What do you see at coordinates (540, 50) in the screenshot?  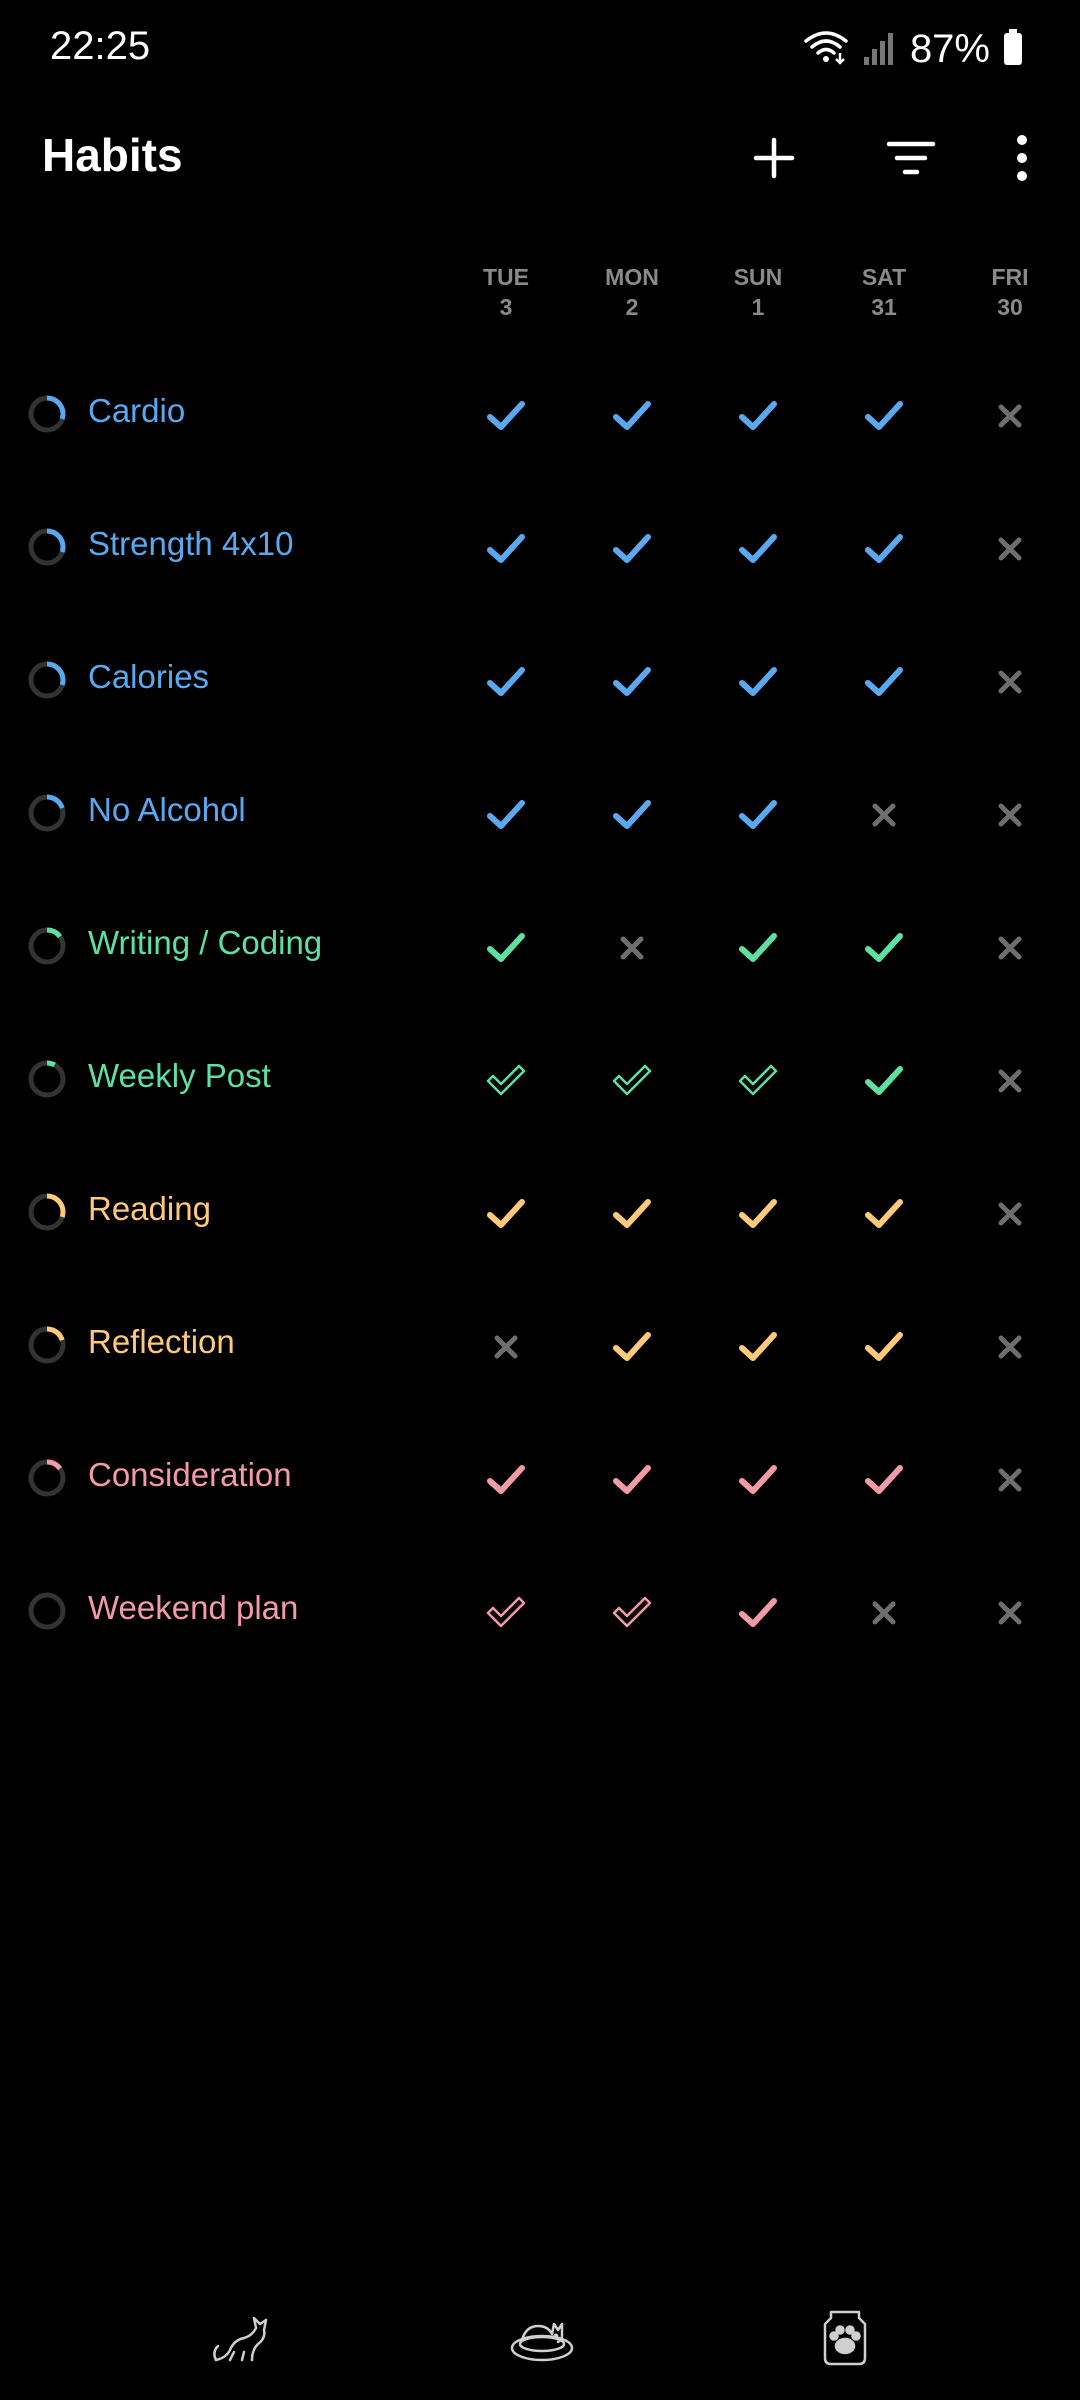 I see `status-bar: 22:25 87%` at bounding box center [540, 50].